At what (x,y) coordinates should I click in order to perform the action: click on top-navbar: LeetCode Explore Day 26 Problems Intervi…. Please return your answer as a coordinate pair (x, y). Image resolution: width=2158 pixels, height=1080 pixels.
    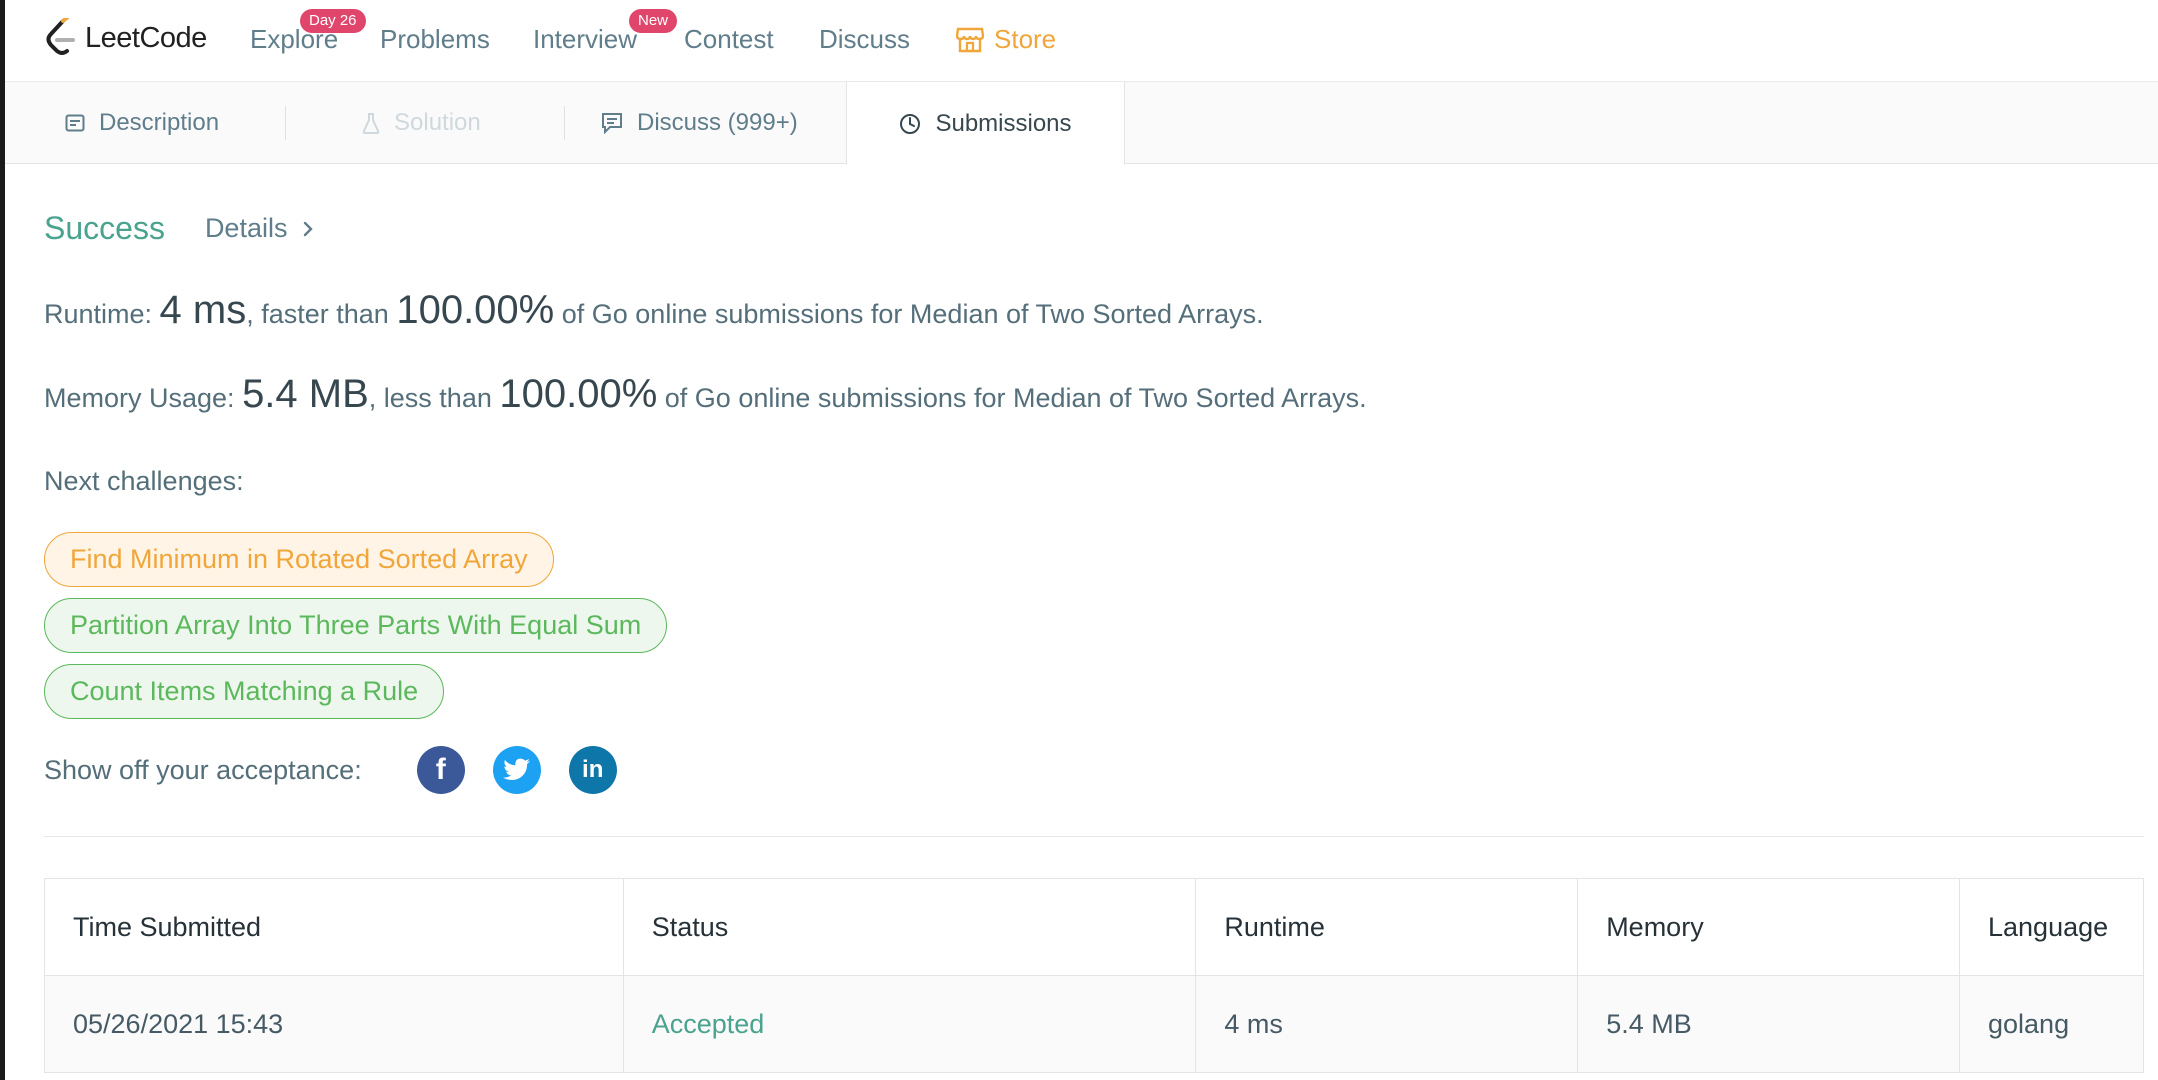
    Looking at the image, I should click on (1081, 41).